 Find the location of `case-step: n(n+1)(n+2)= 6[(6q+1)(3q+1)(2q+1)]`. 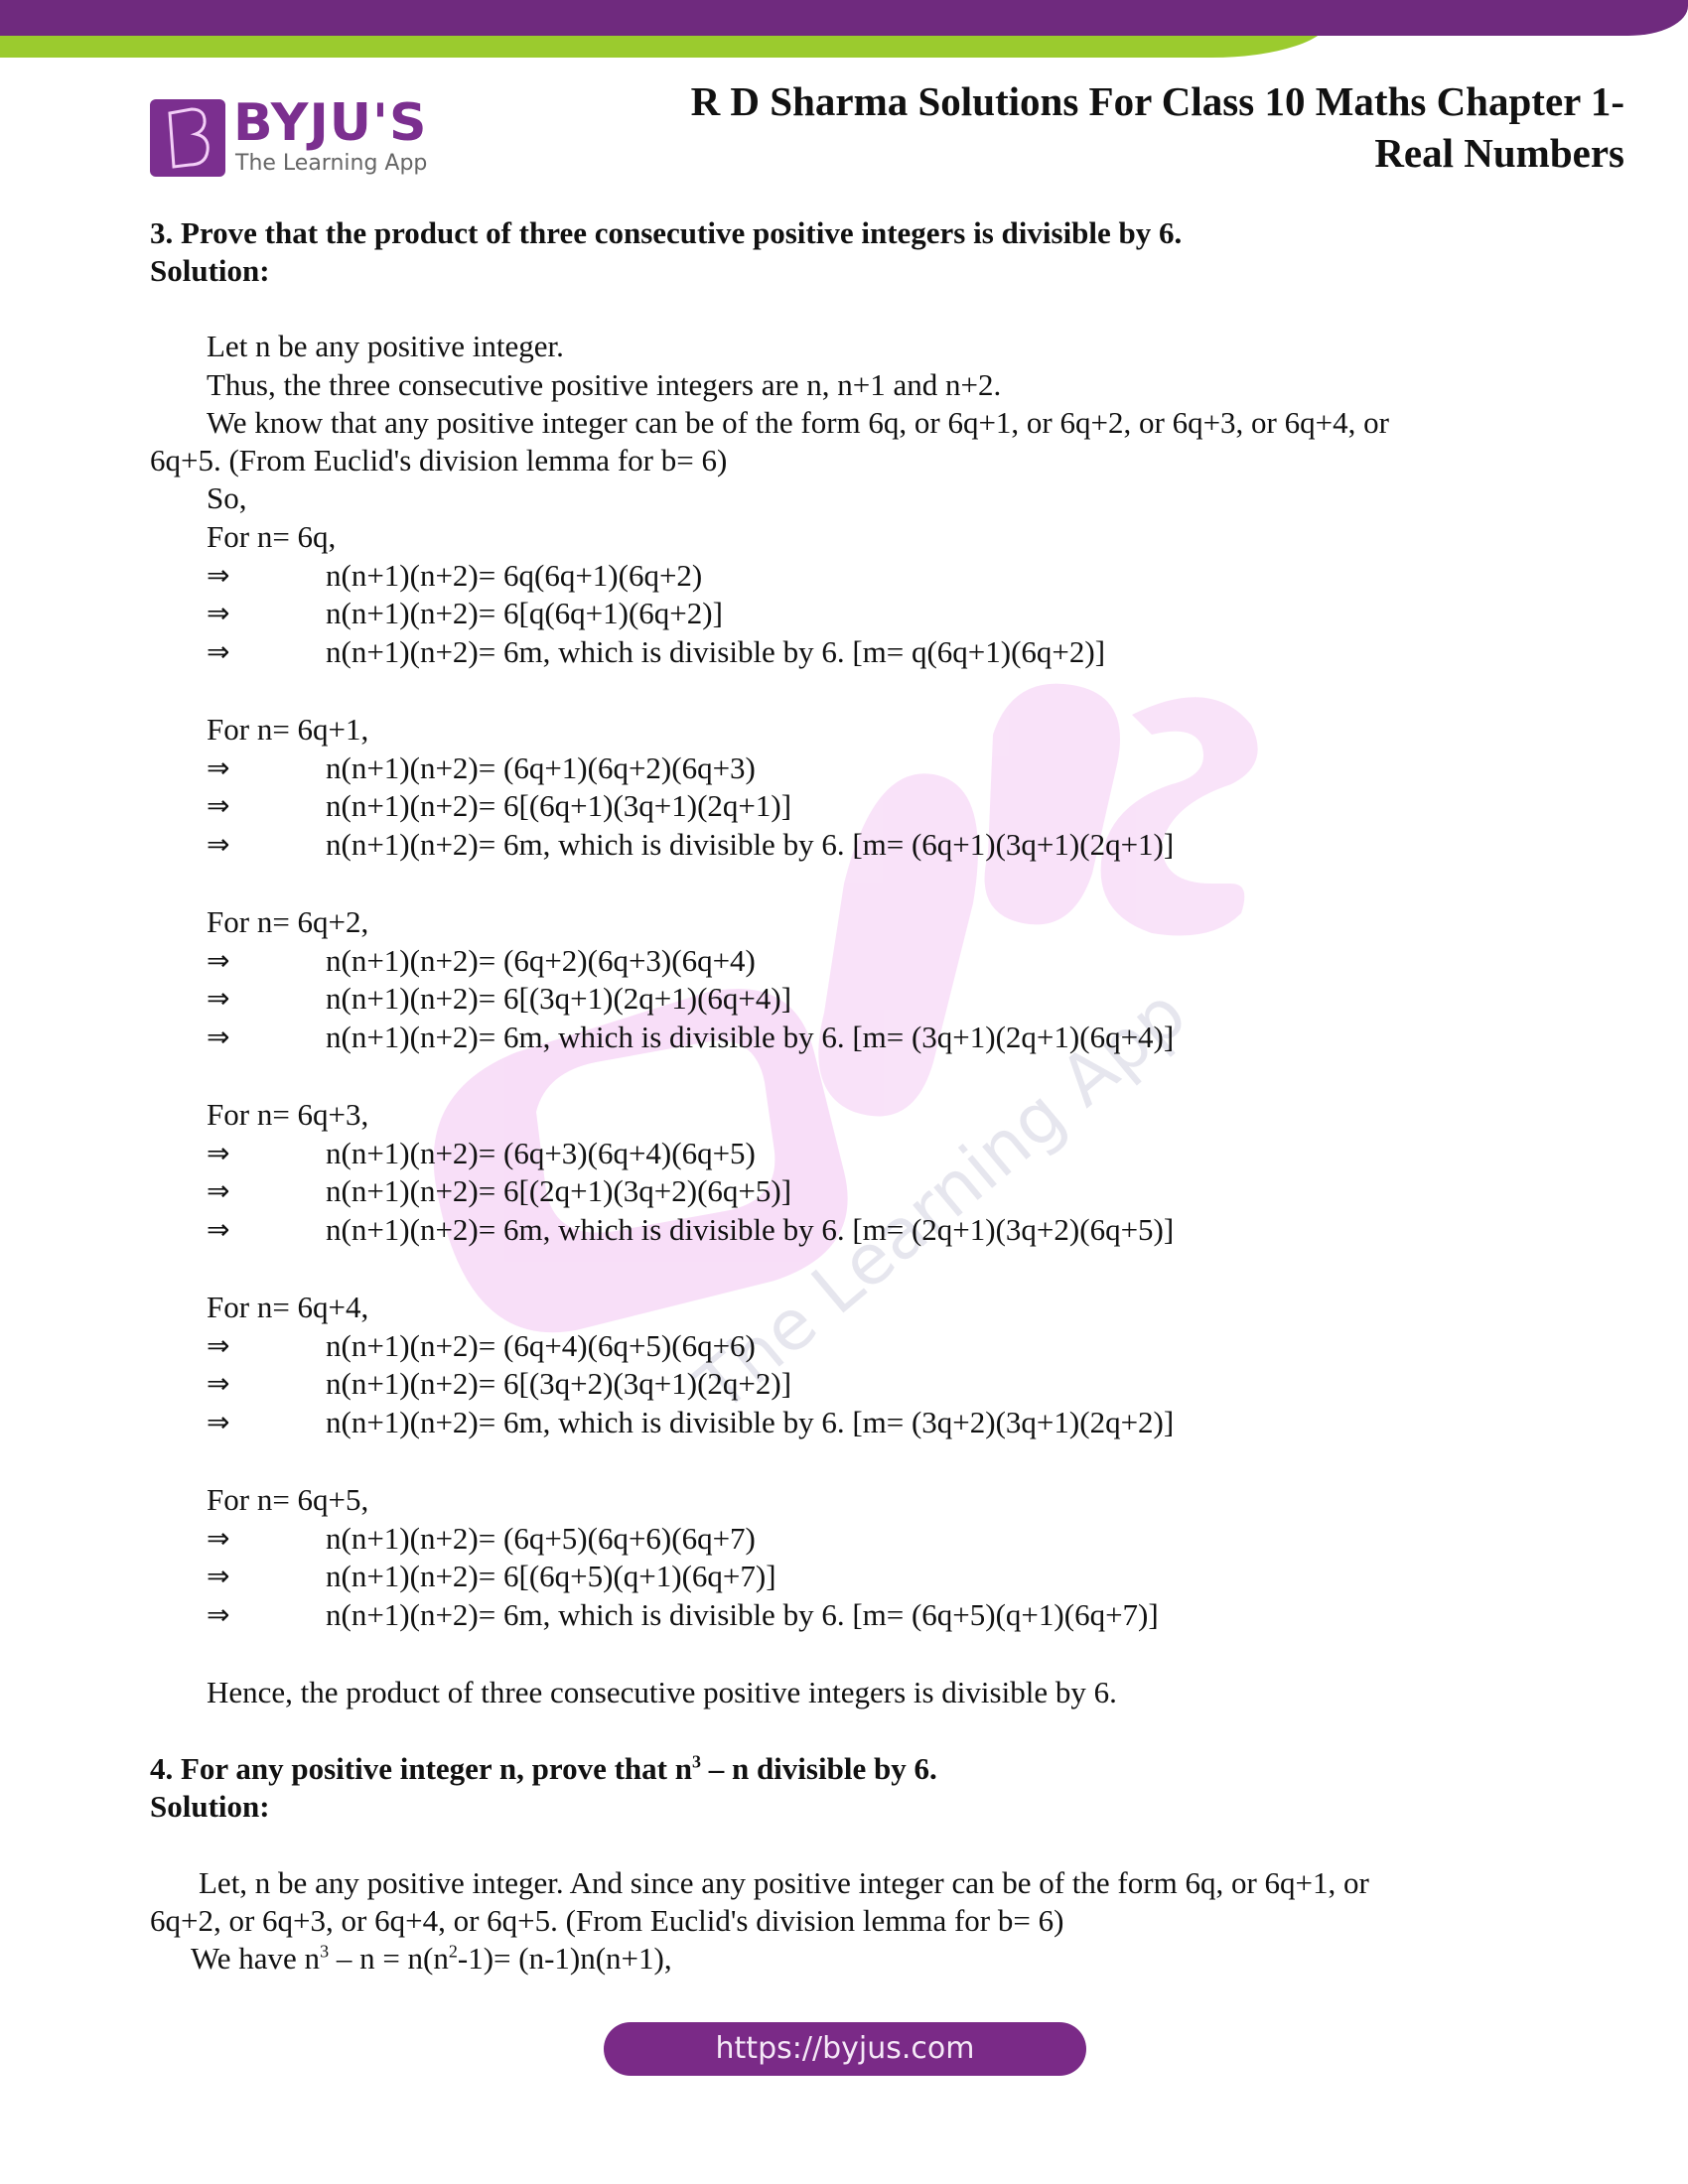

case-step: n(n+1)(n+2)= 6[(6q+1)(3q+1)(2q+1)] is located at coordinates (559, 806).